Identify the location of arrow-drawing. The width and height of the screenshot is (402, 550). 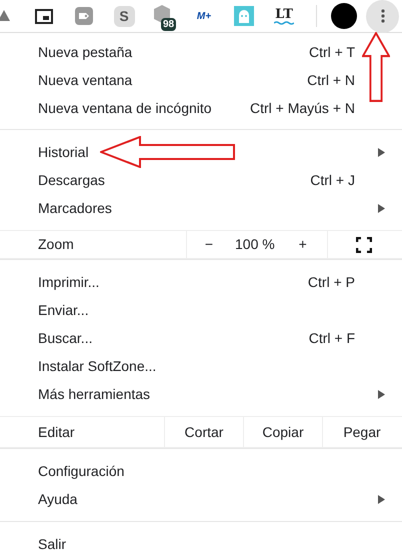
(376, 67).